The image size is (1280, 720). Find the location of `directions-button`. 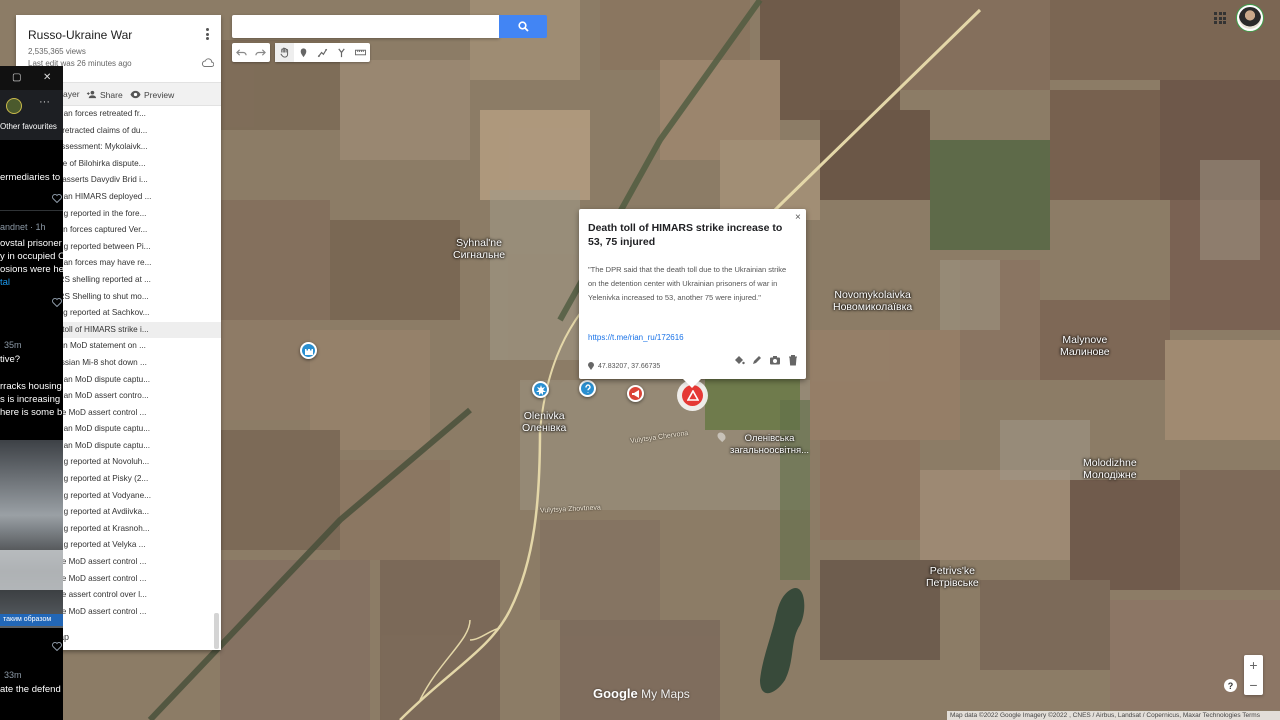

directions-button is located at coordinates (341, 52).